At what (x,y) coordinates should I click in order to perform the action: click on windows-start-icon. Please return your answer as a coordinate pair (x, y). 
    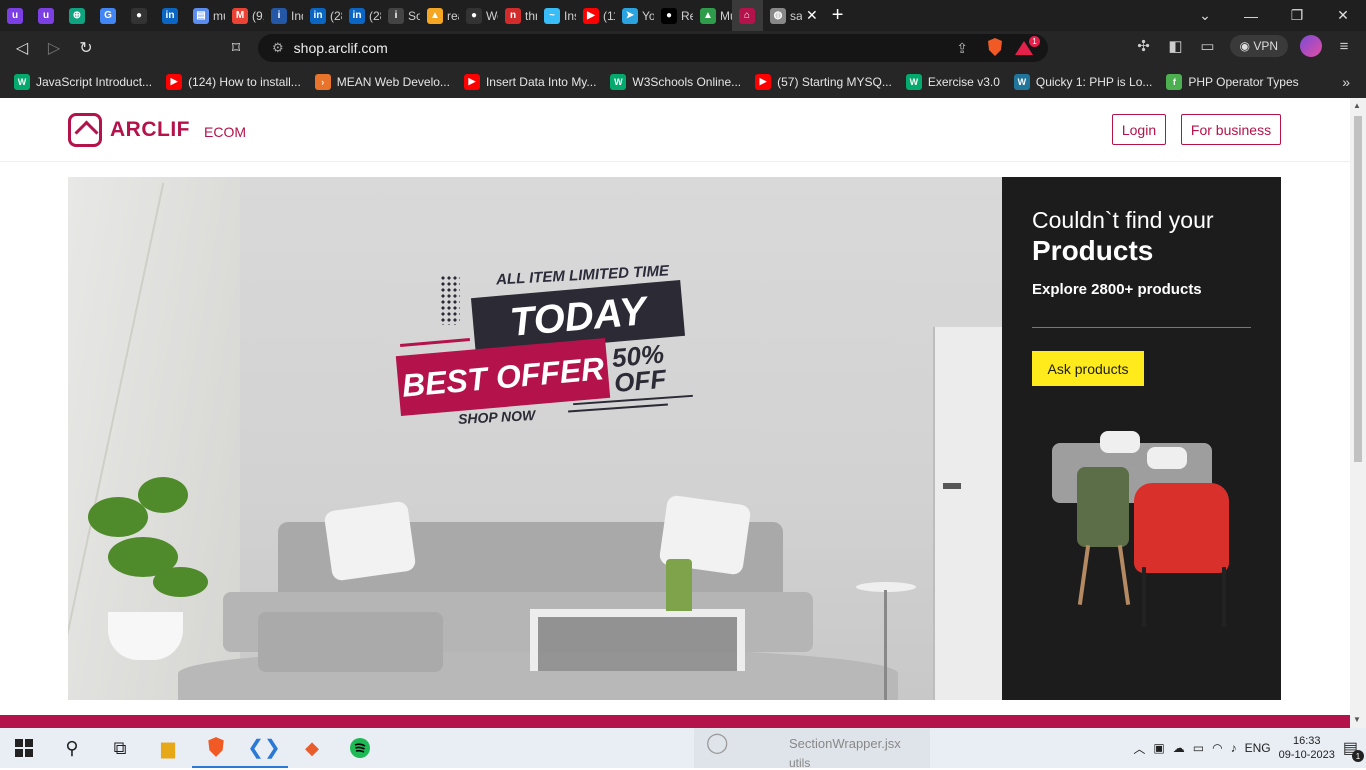
    Looking at the image, I should click on (24, 748).